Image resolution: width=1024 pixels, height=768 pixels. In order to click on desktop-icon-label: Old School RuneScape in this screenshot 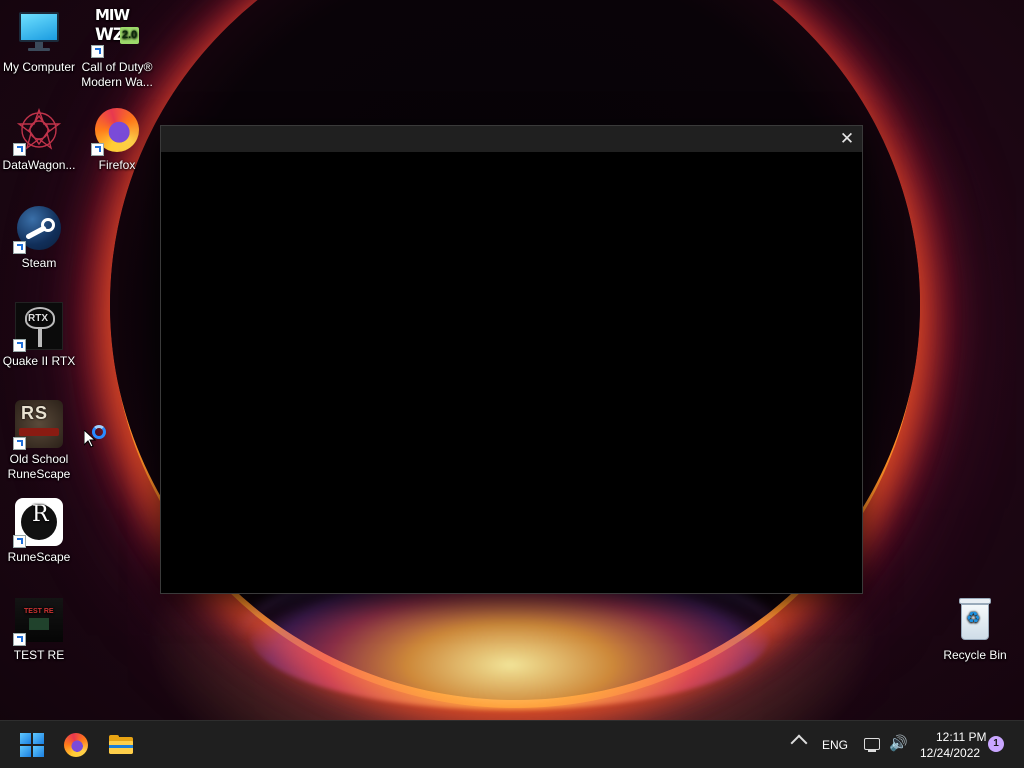, I will do `click(39, 466)`.